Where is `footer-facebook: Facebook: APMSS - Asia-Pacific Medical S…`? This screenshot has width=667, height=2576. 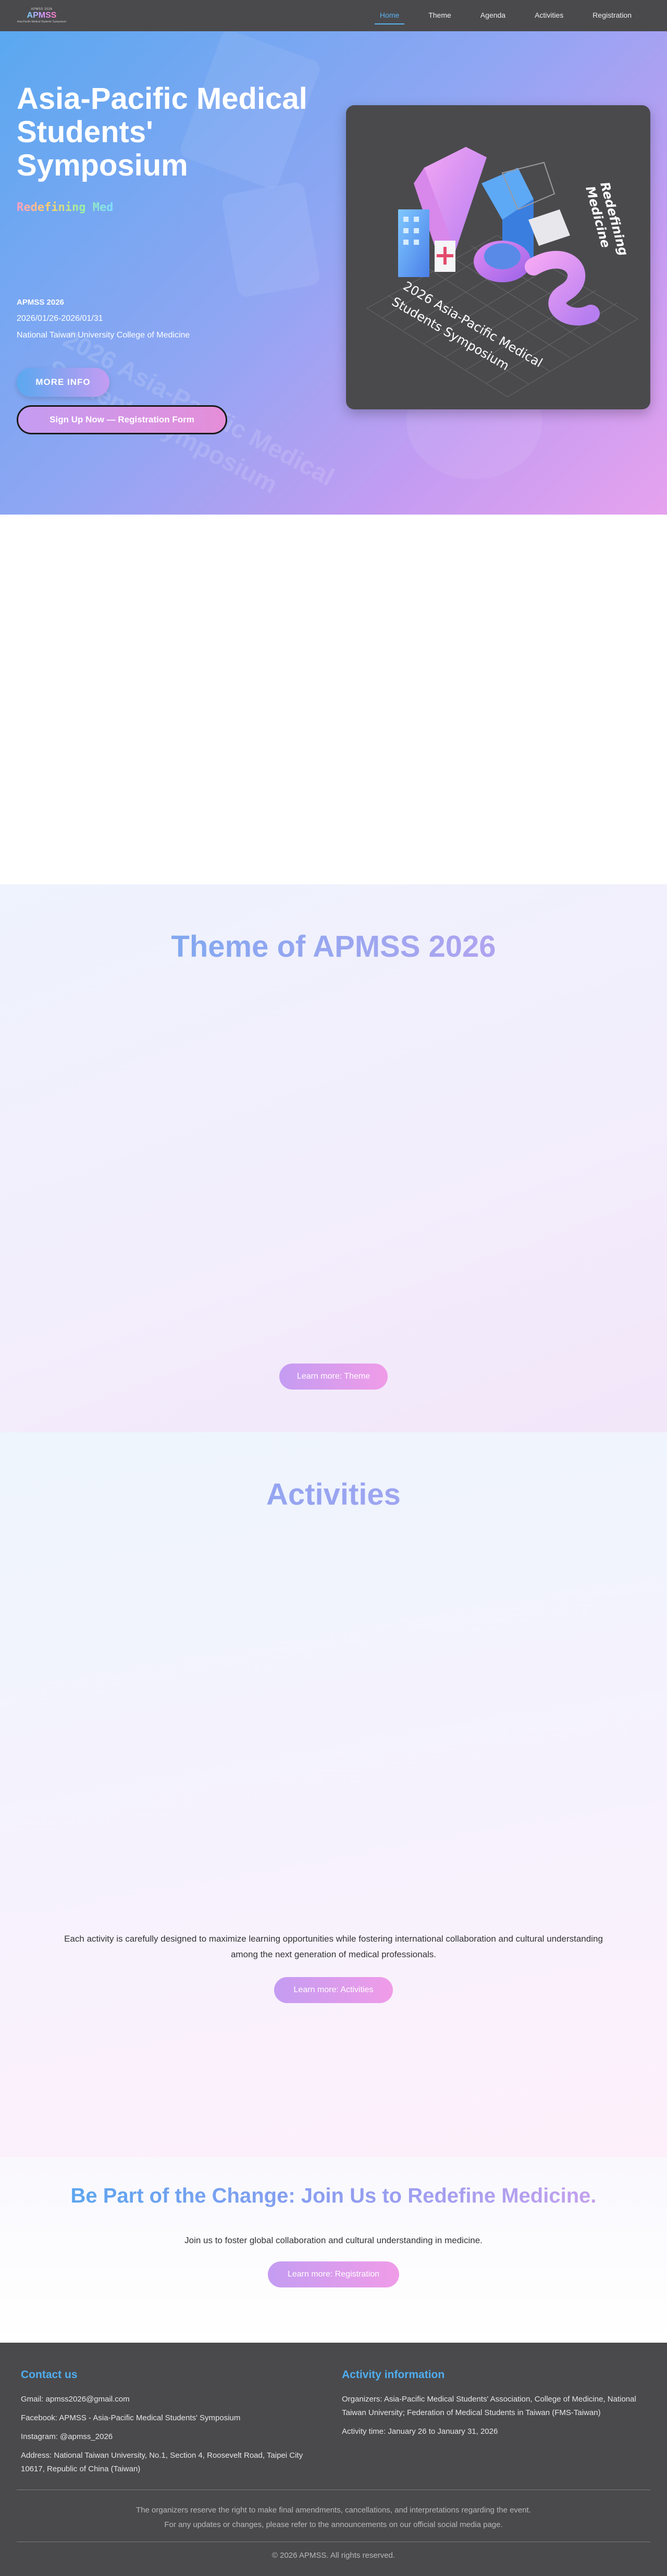 footer-facebook: Facebook: APMSS - Asia-Pacific Medical S… is located at coordinates (172, 2418).